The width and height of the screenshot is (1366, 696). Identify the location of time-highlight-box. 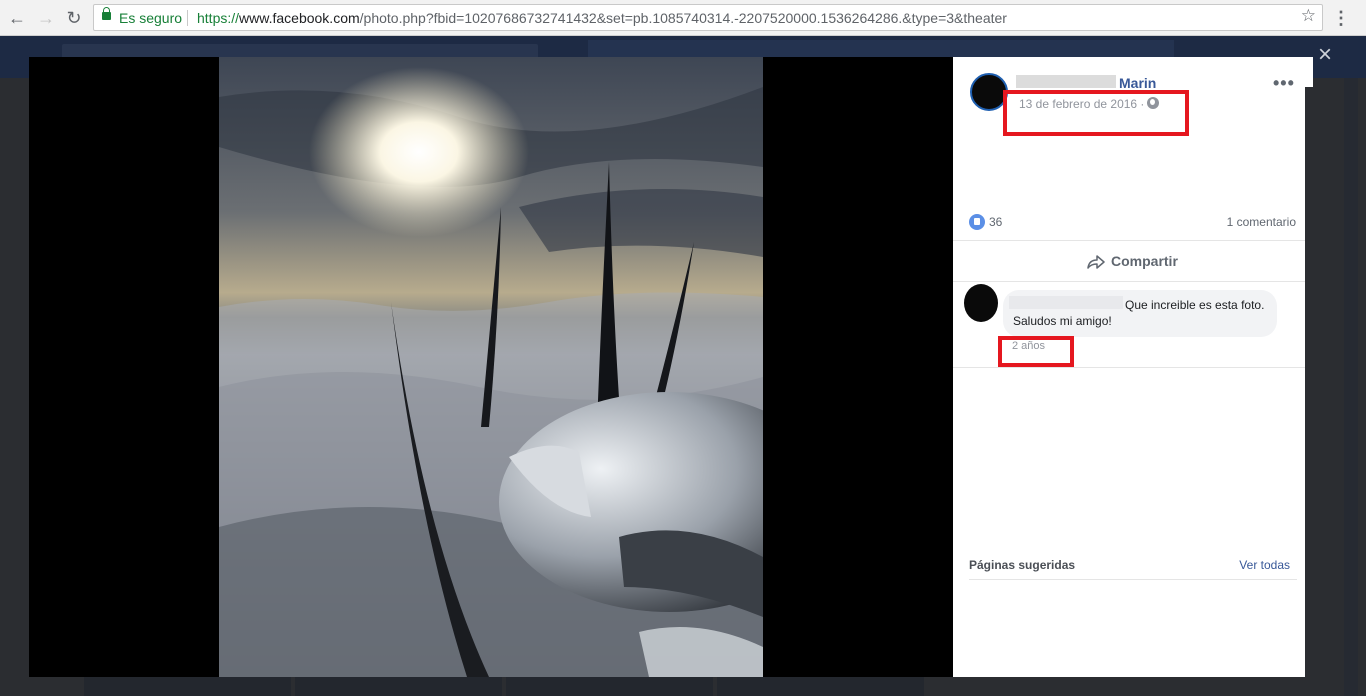
(1036, 351).